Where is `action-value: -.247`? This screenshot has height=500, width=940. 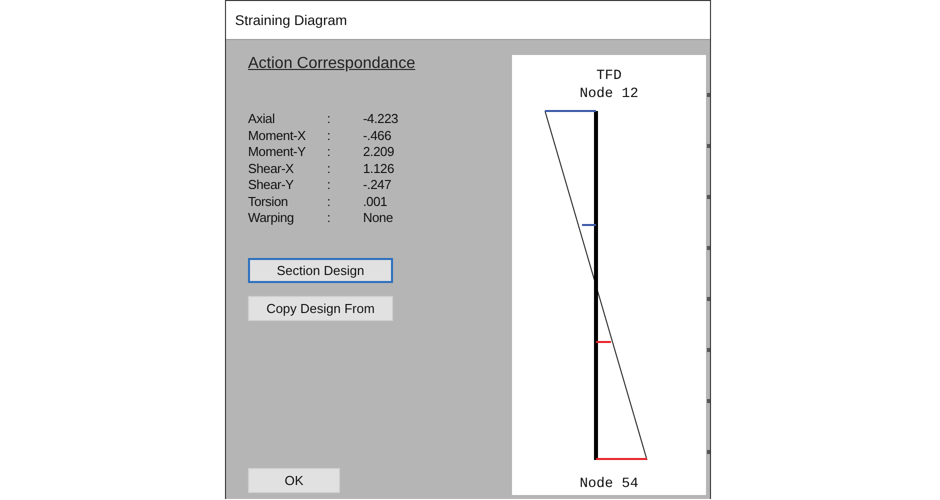
action-value: -.247 is located at coordinates (377, 185).